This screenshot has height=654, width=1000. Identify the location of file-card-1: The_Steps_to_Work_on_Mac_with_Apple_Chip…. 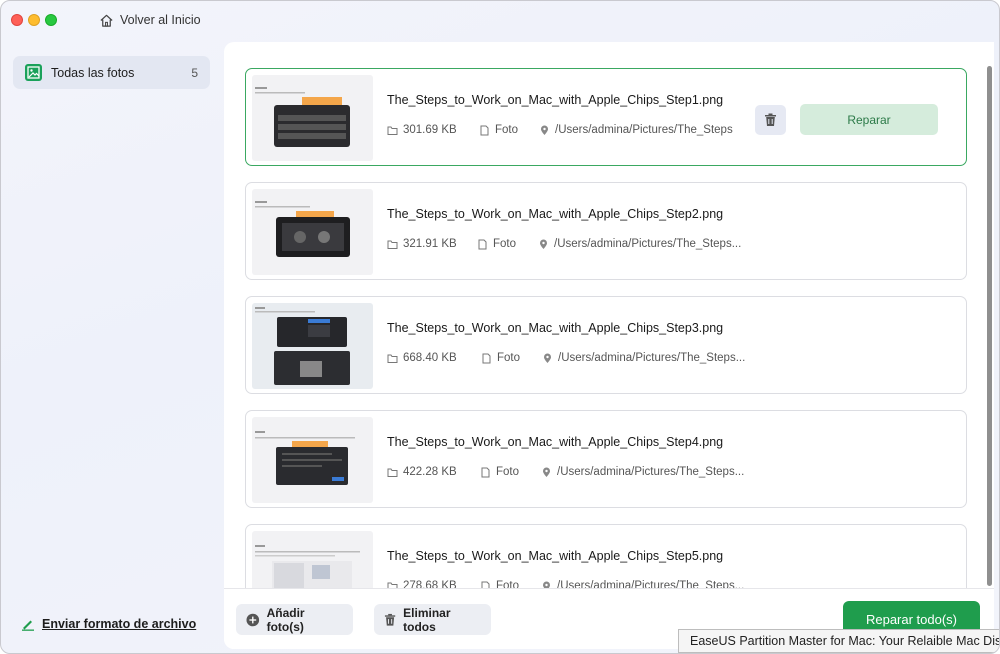
(606, 117).